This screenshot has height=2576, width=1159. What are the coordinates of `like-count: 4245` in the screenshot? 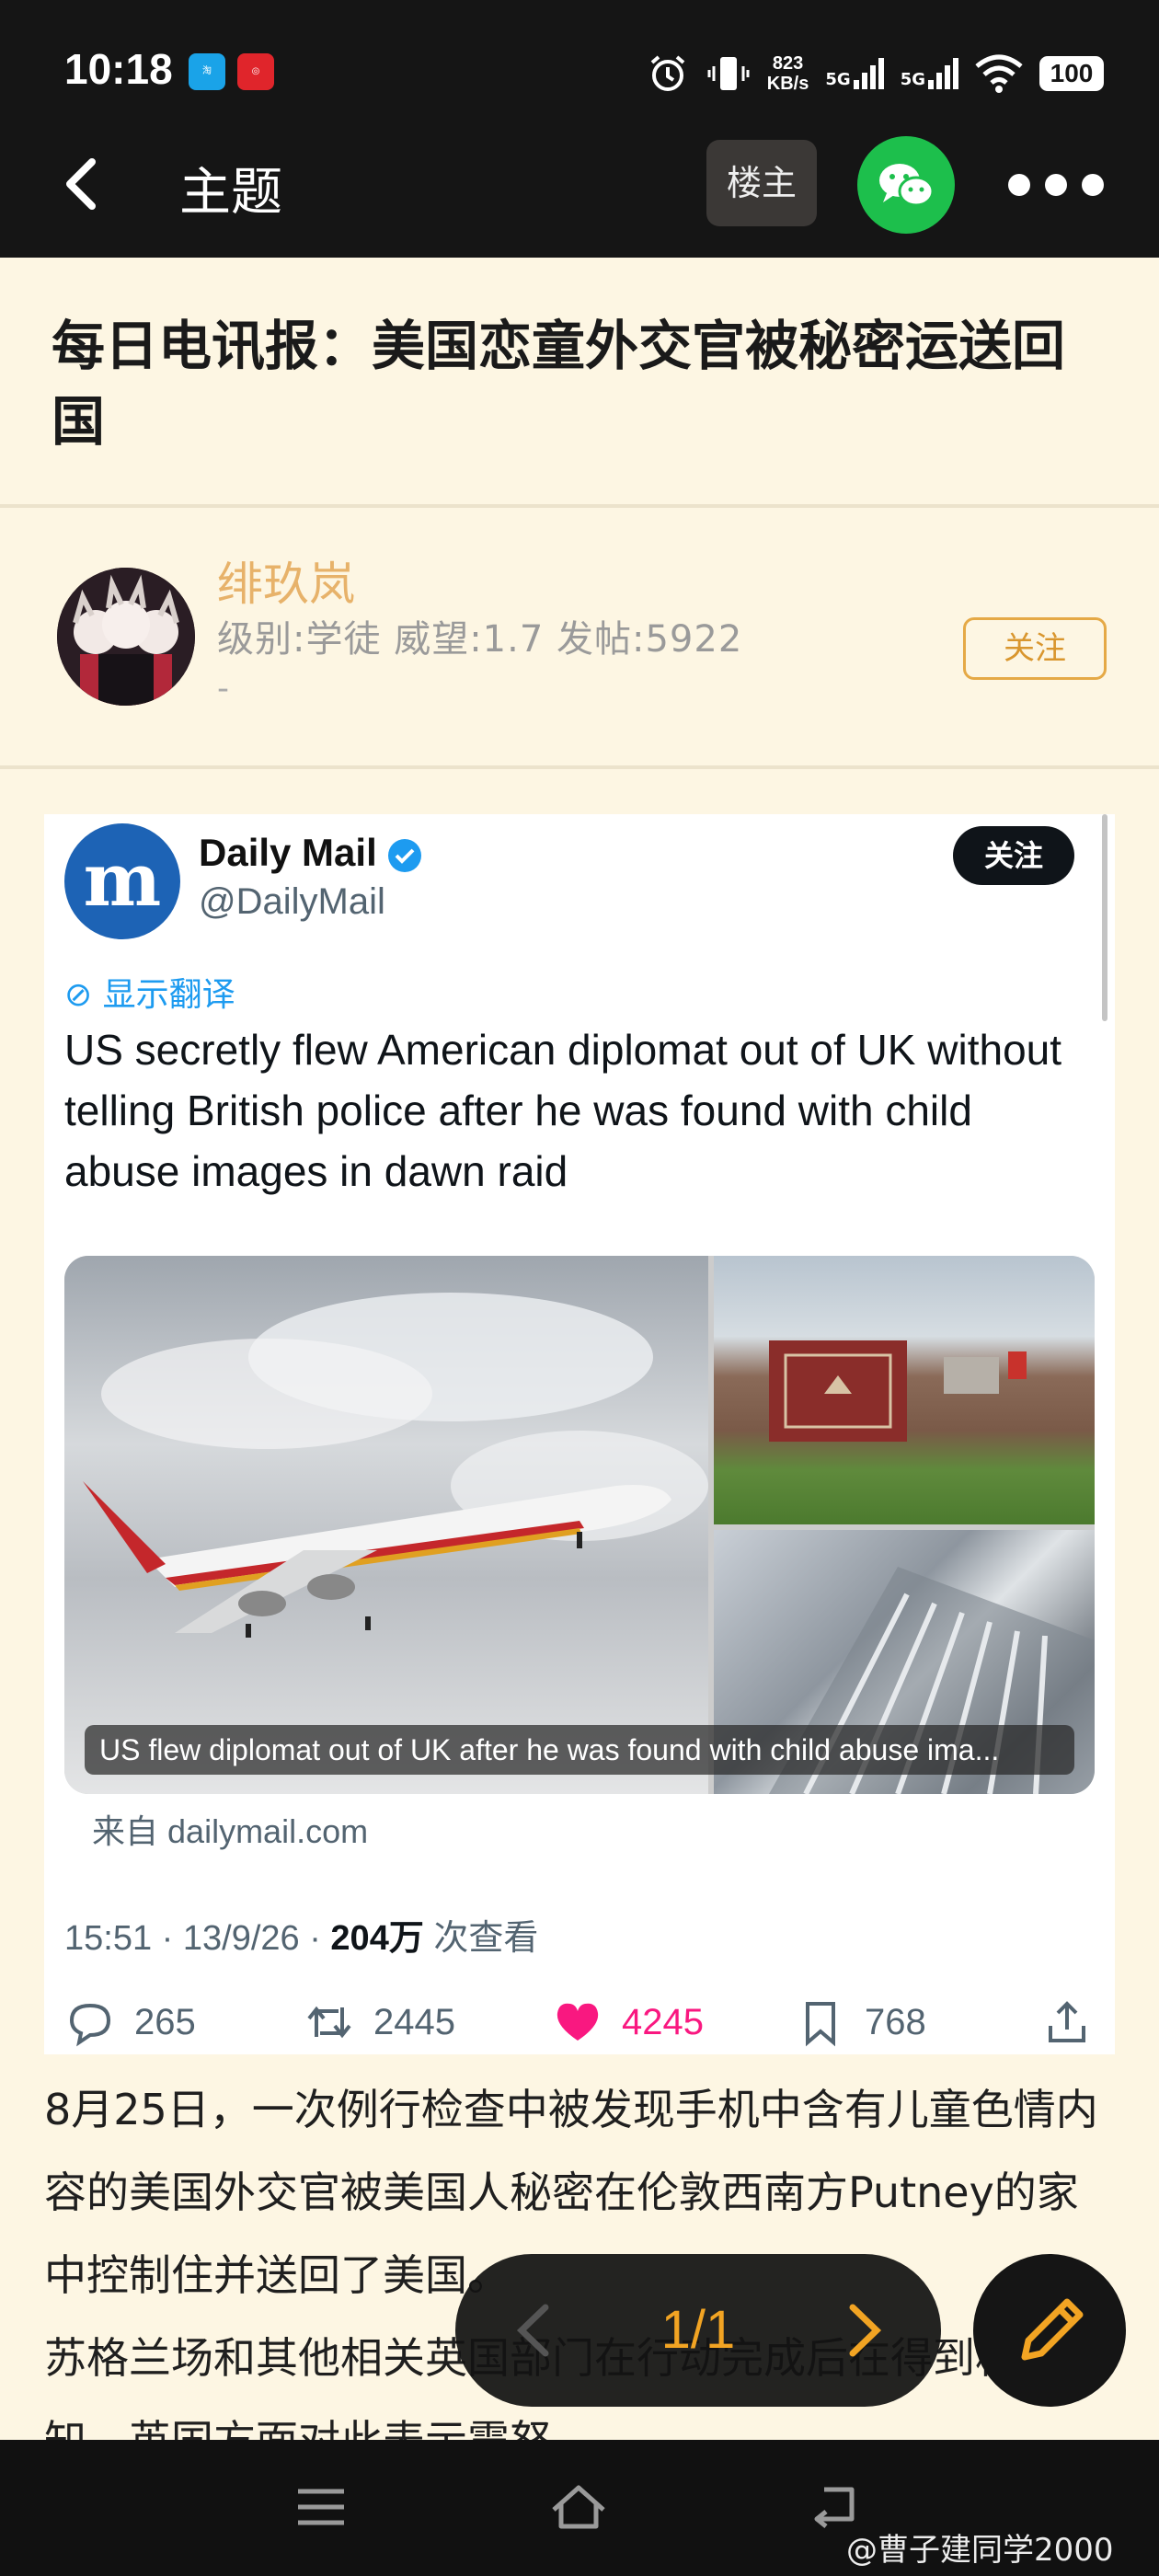 It's located at (663, 2021).